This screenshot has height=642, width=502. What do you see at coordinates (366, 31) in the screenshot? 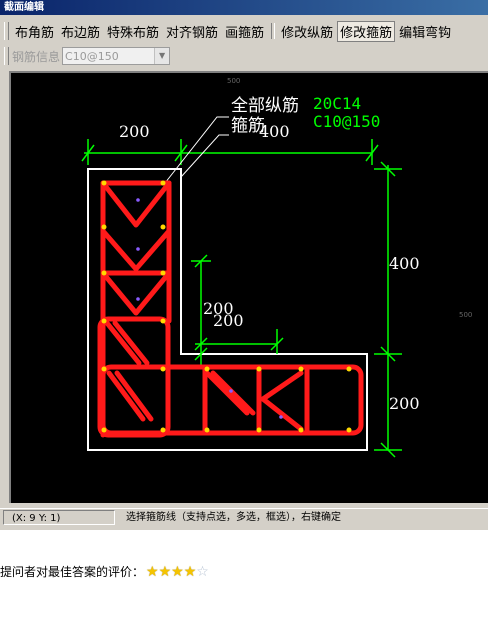
I see `menu-modify-stirrup: 修改箍筋` at bounding box center [366, 31].